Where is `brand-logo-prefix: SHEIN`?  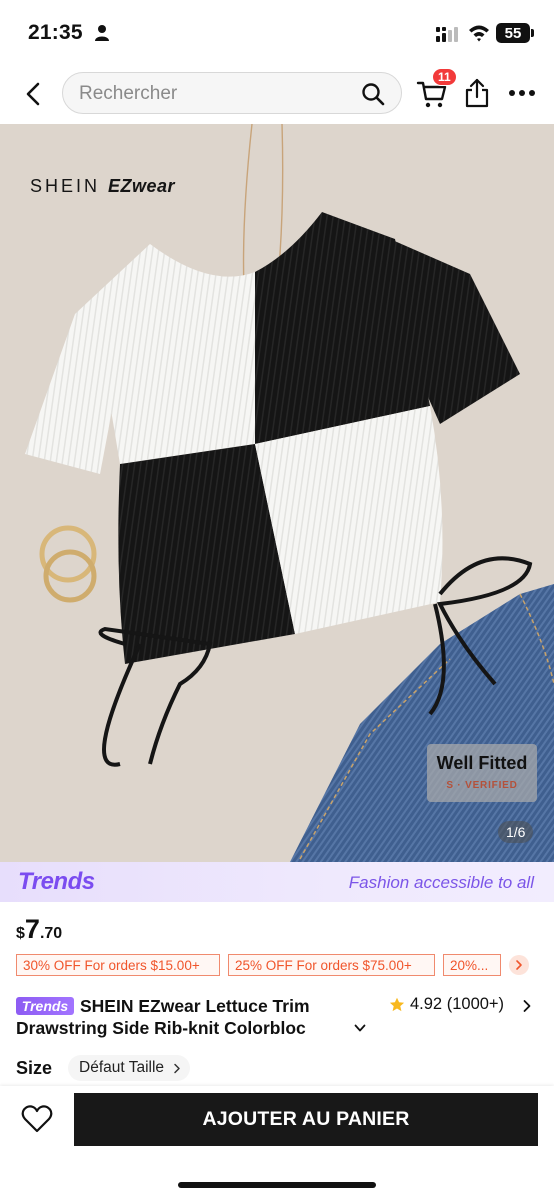 brand-logo-prefix: SHEIN is located at coordinates (65, 186).